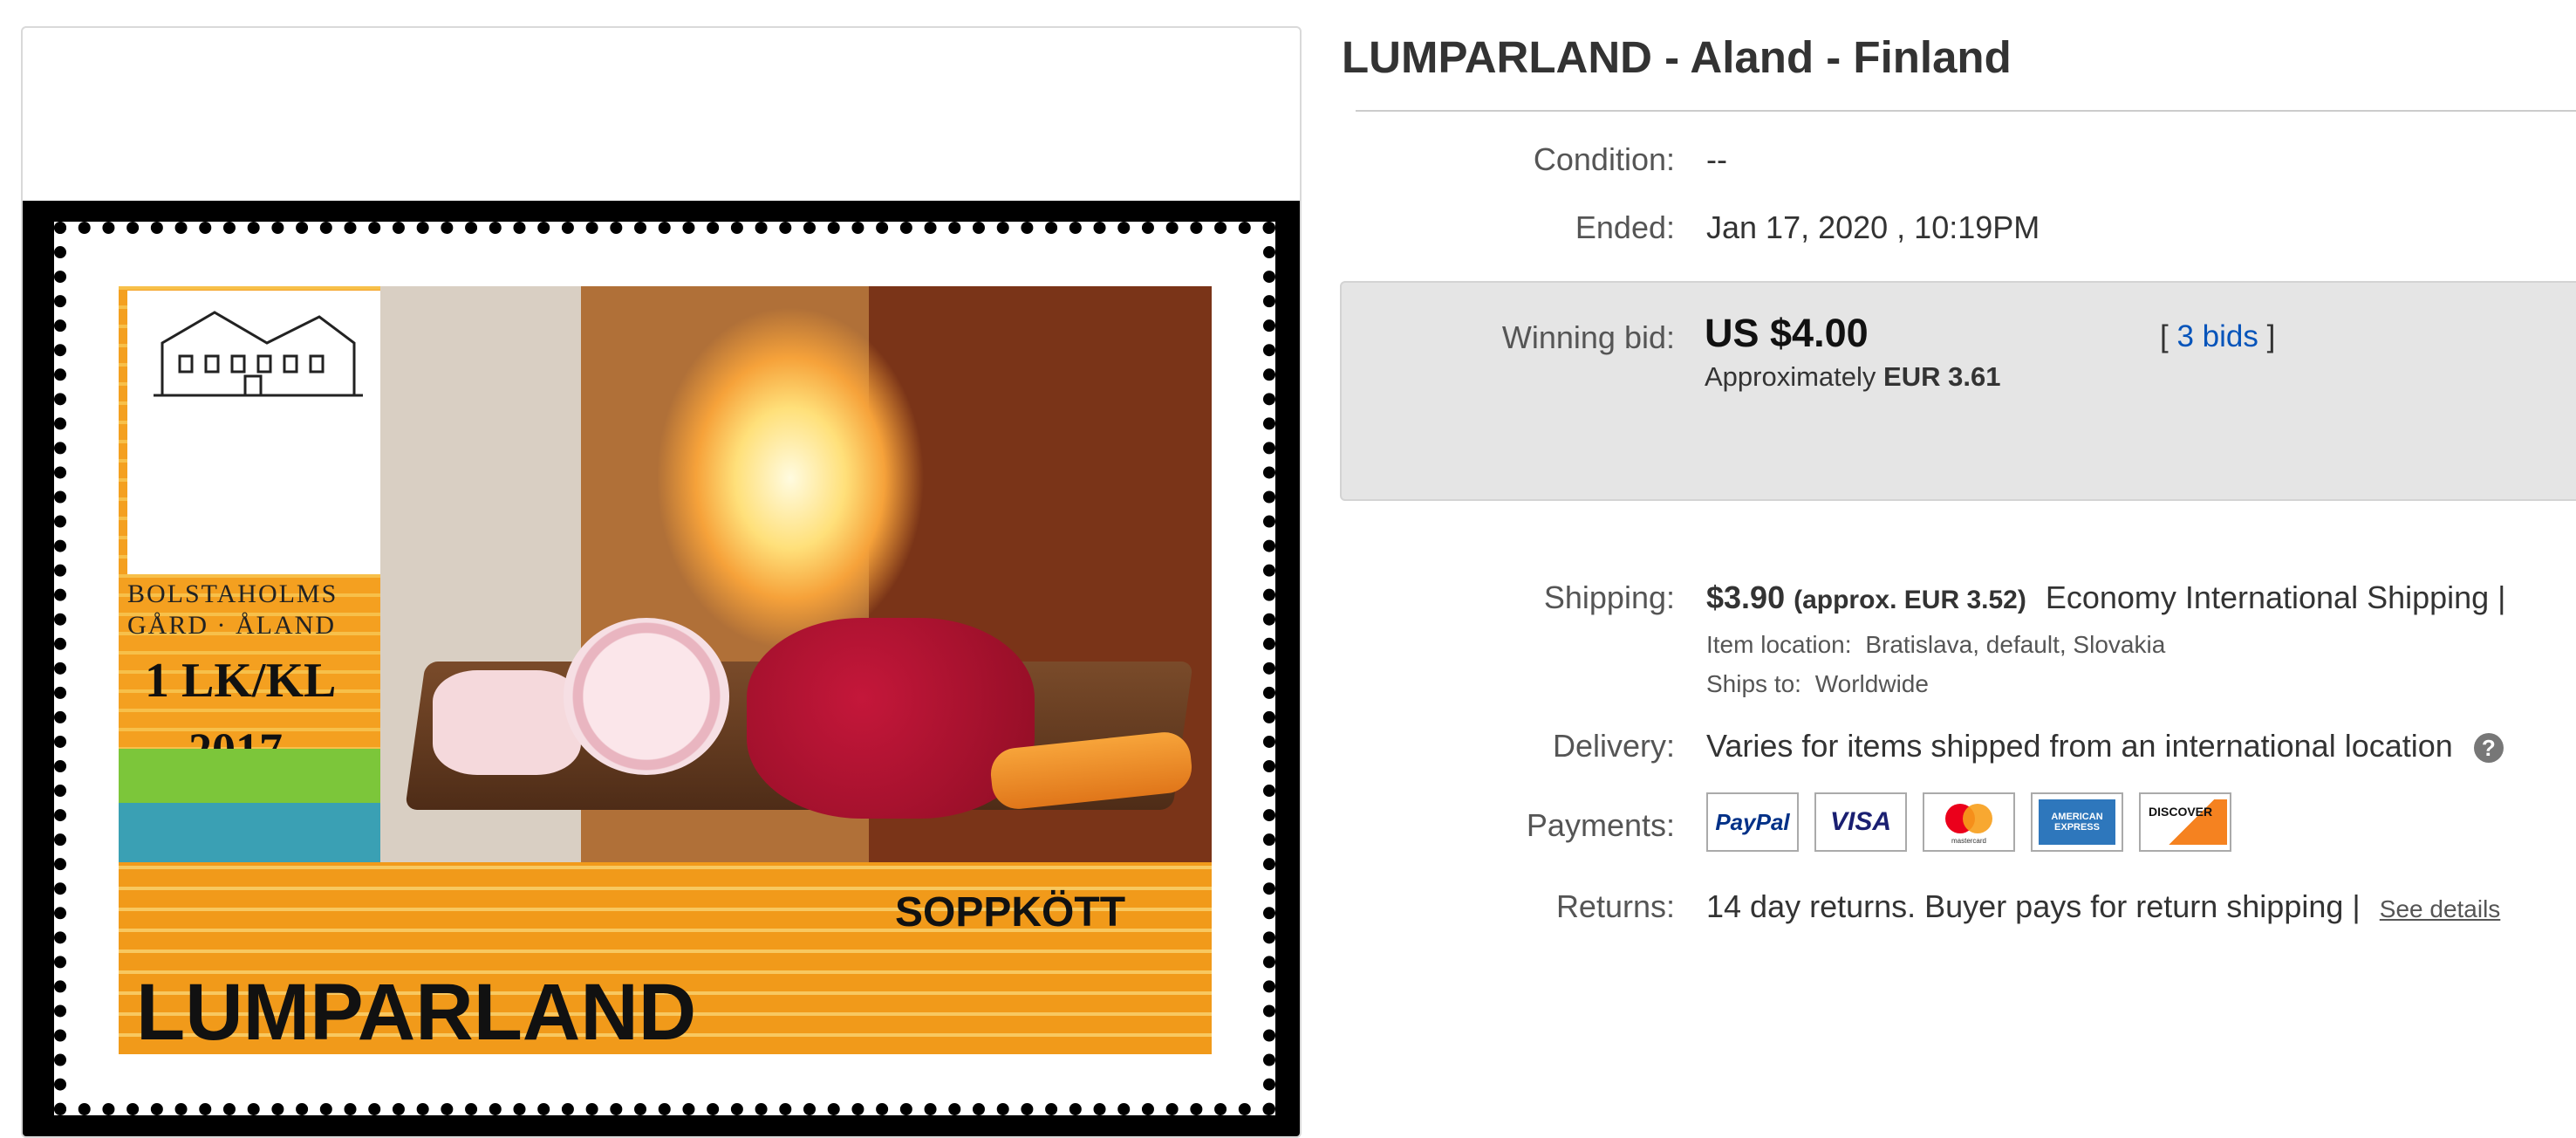 The height and width of the screenshot is (1138, 2576). I want to click on visa-icon: VISA, so click(1860, 822).